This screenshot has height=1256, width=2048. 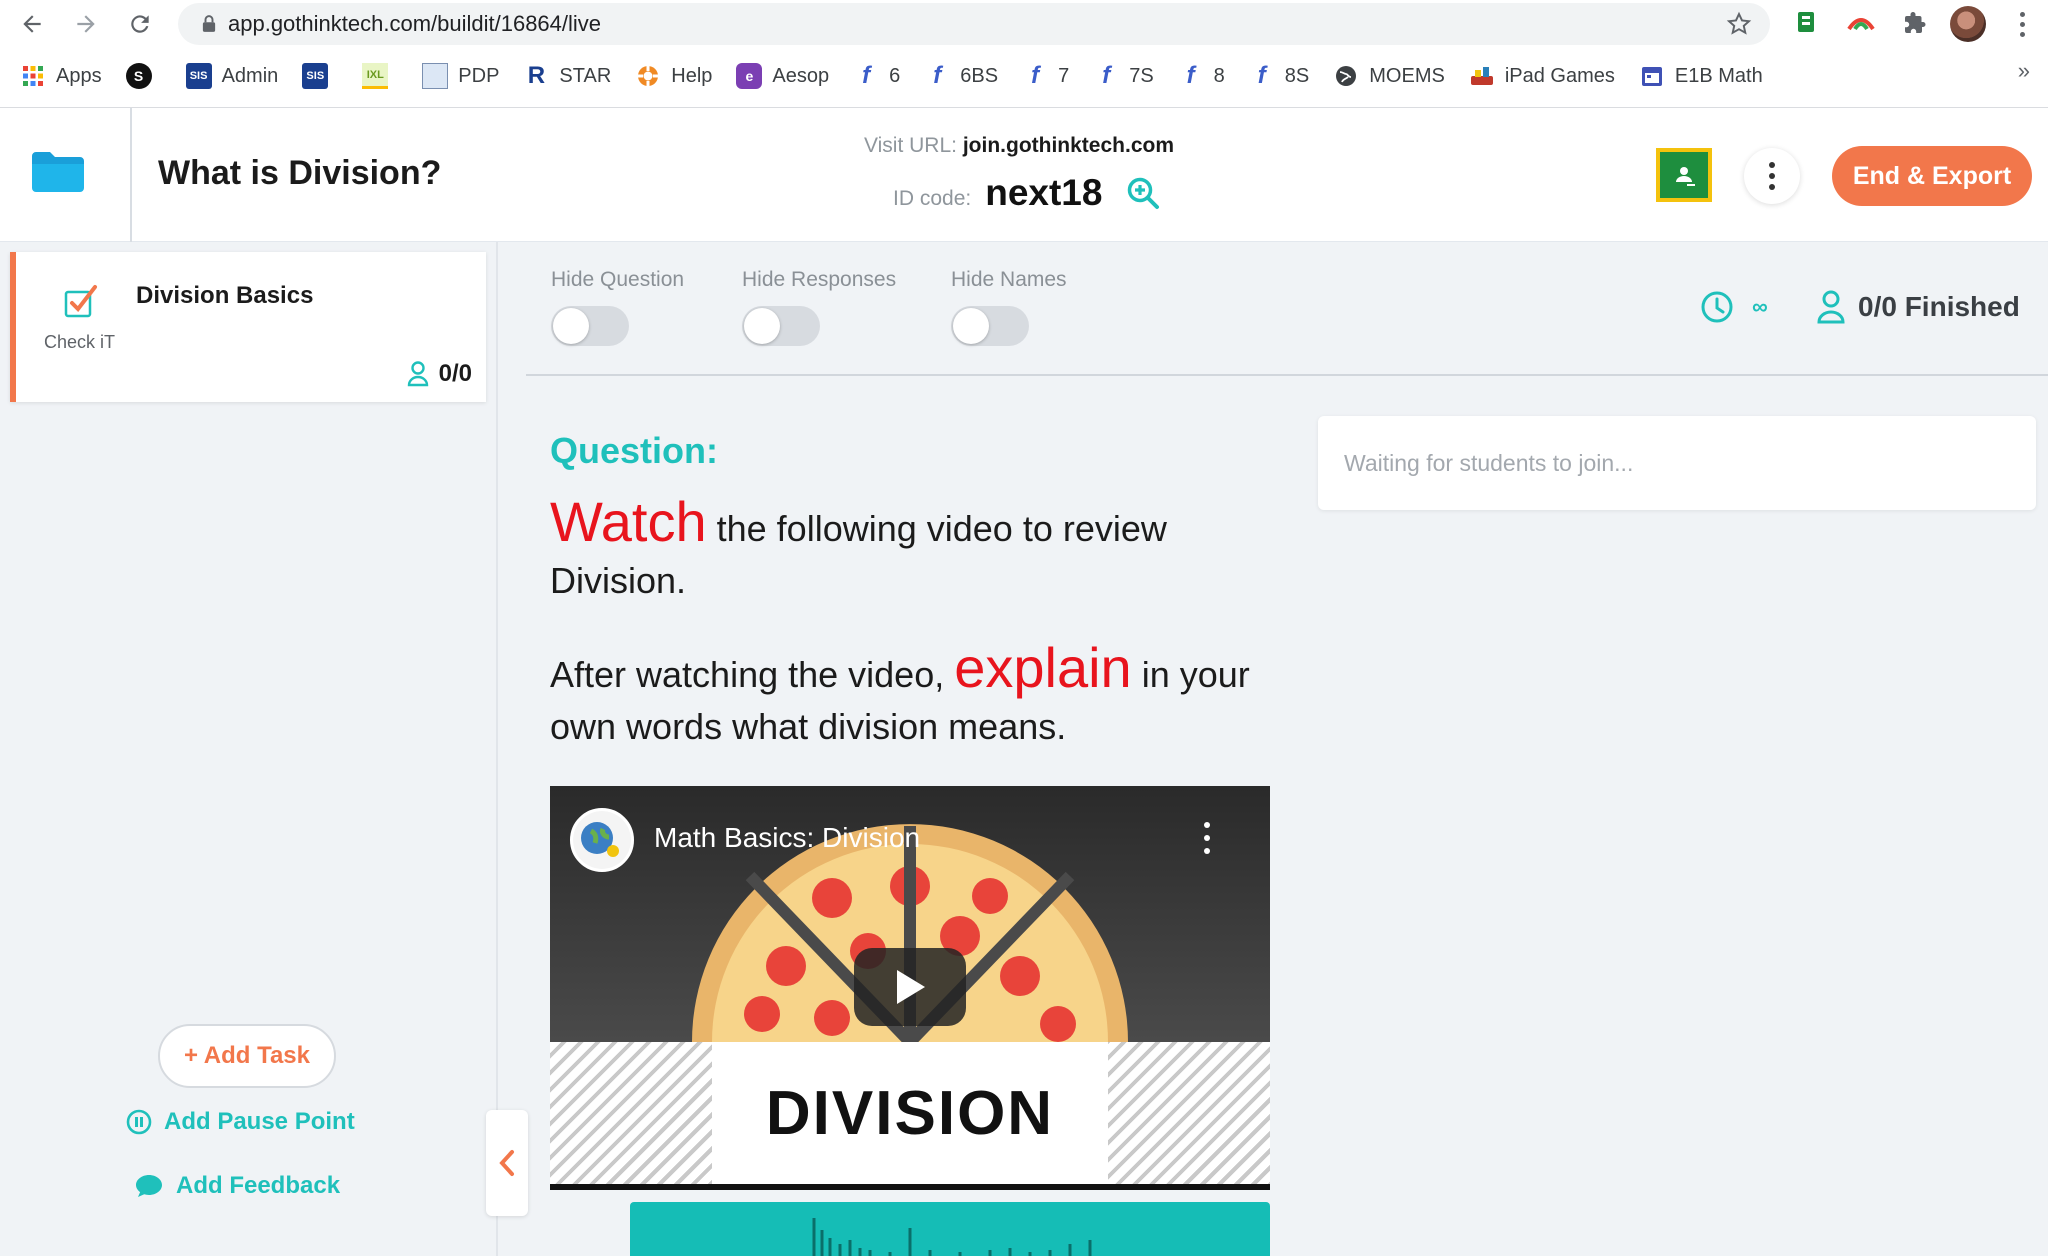 What do you see at coordinates (749, 76) in the screenshot?
I see `aesop-icon: e` at bounding box center [749, 76].